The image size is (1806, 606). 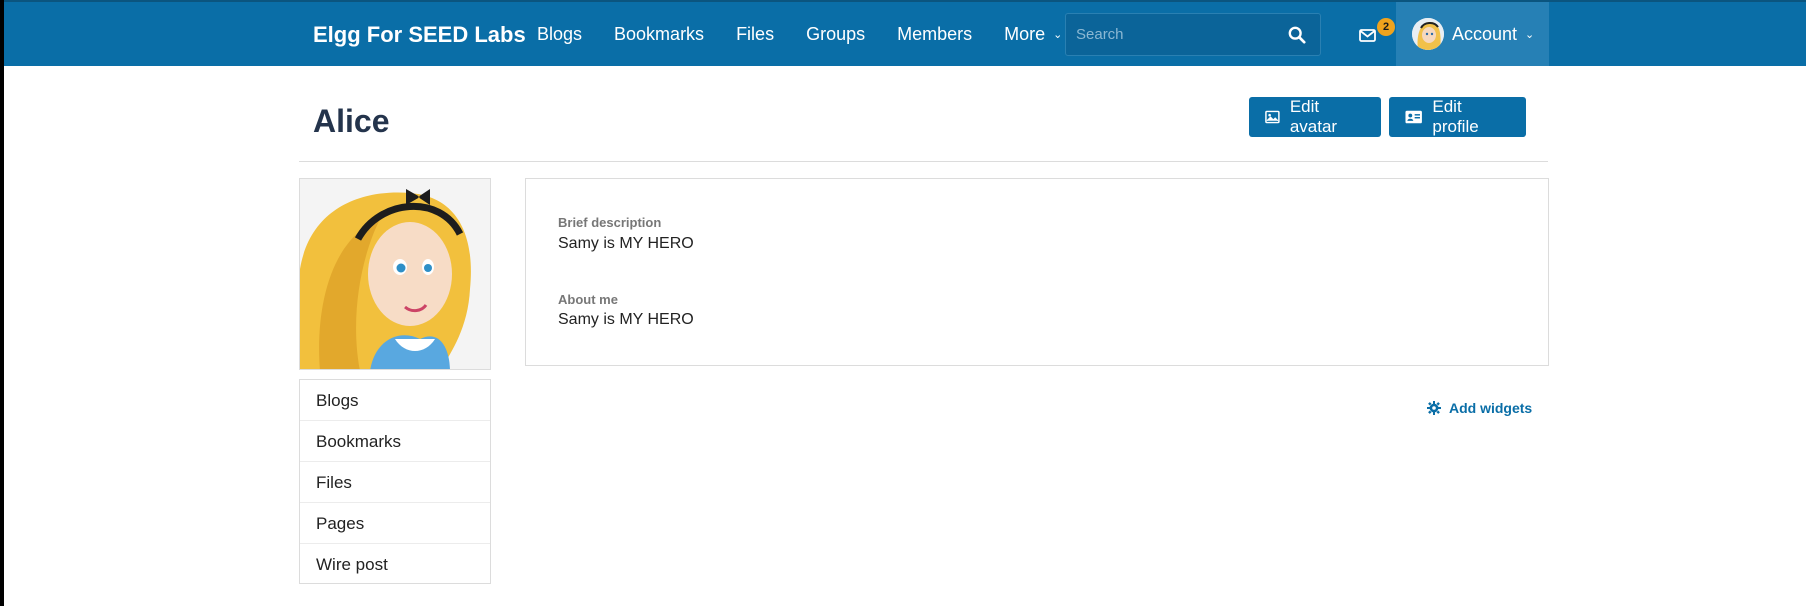 I want to click on add-widgets-label: Add widgets, so click(x=1491, y=408).